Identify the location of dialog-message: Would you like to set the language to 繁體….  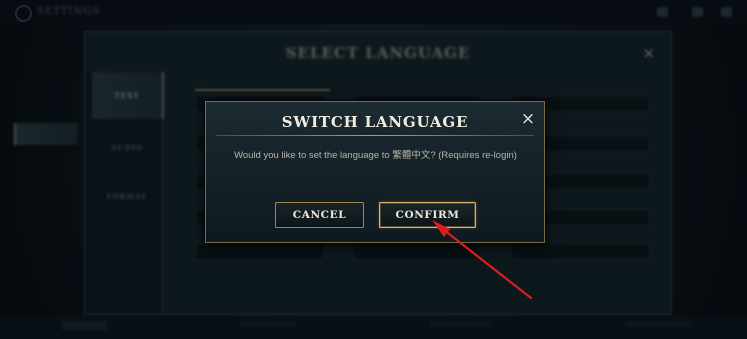
(375, 155).